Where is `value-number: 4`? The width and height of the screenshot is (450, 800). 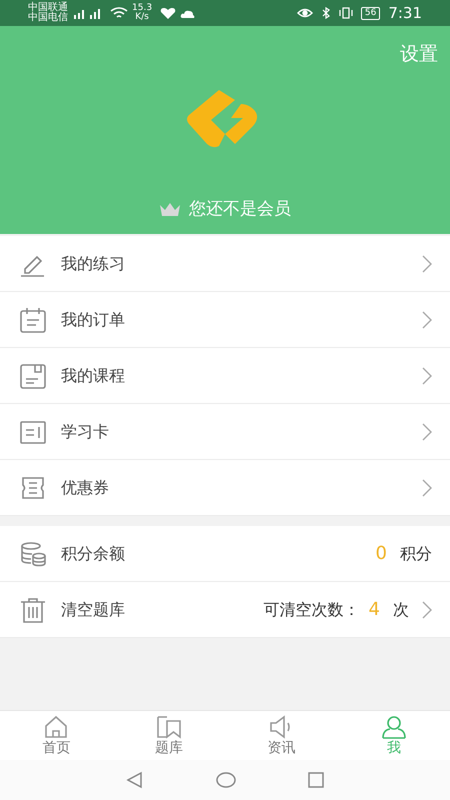 value-number: 4 is located at coordinates (374, 610).